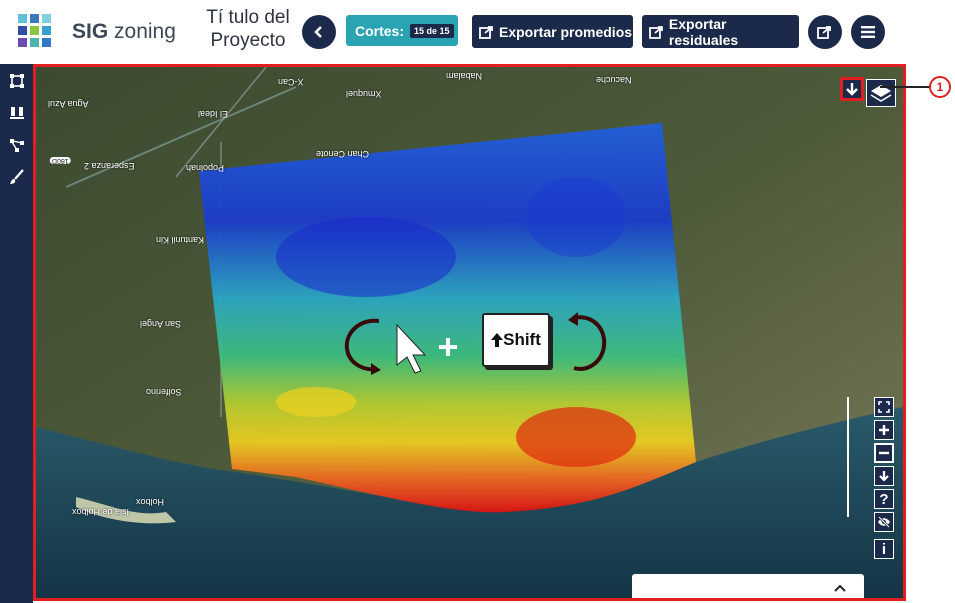  I want to click on sigzoning-logo, so click(34, 30).